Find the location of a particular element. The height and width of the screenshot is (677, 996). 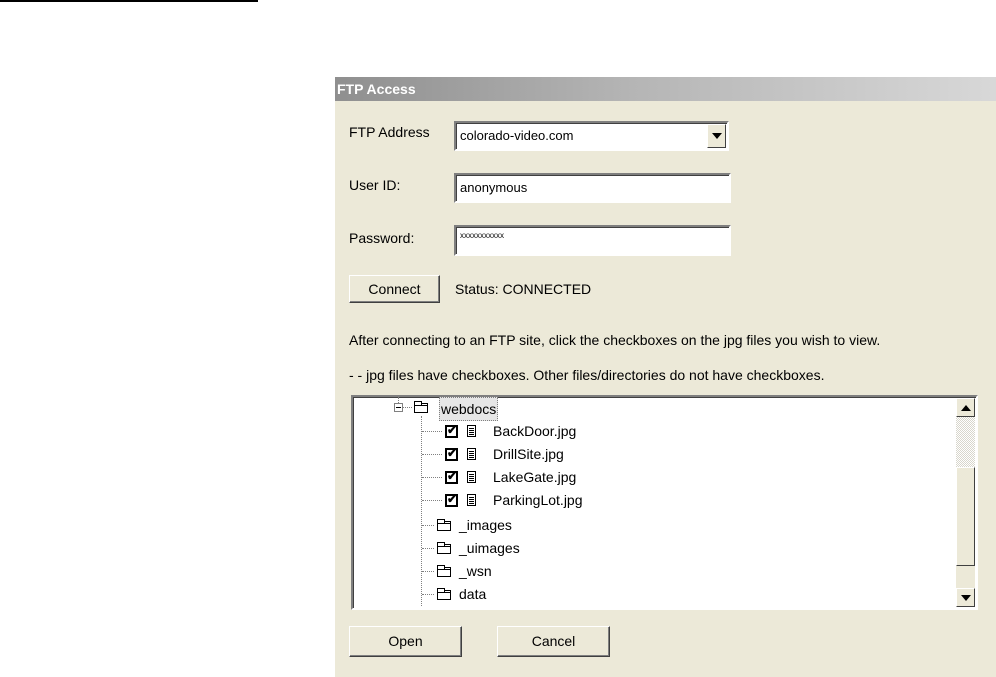

top-rule is located at coordinates (129, 1).